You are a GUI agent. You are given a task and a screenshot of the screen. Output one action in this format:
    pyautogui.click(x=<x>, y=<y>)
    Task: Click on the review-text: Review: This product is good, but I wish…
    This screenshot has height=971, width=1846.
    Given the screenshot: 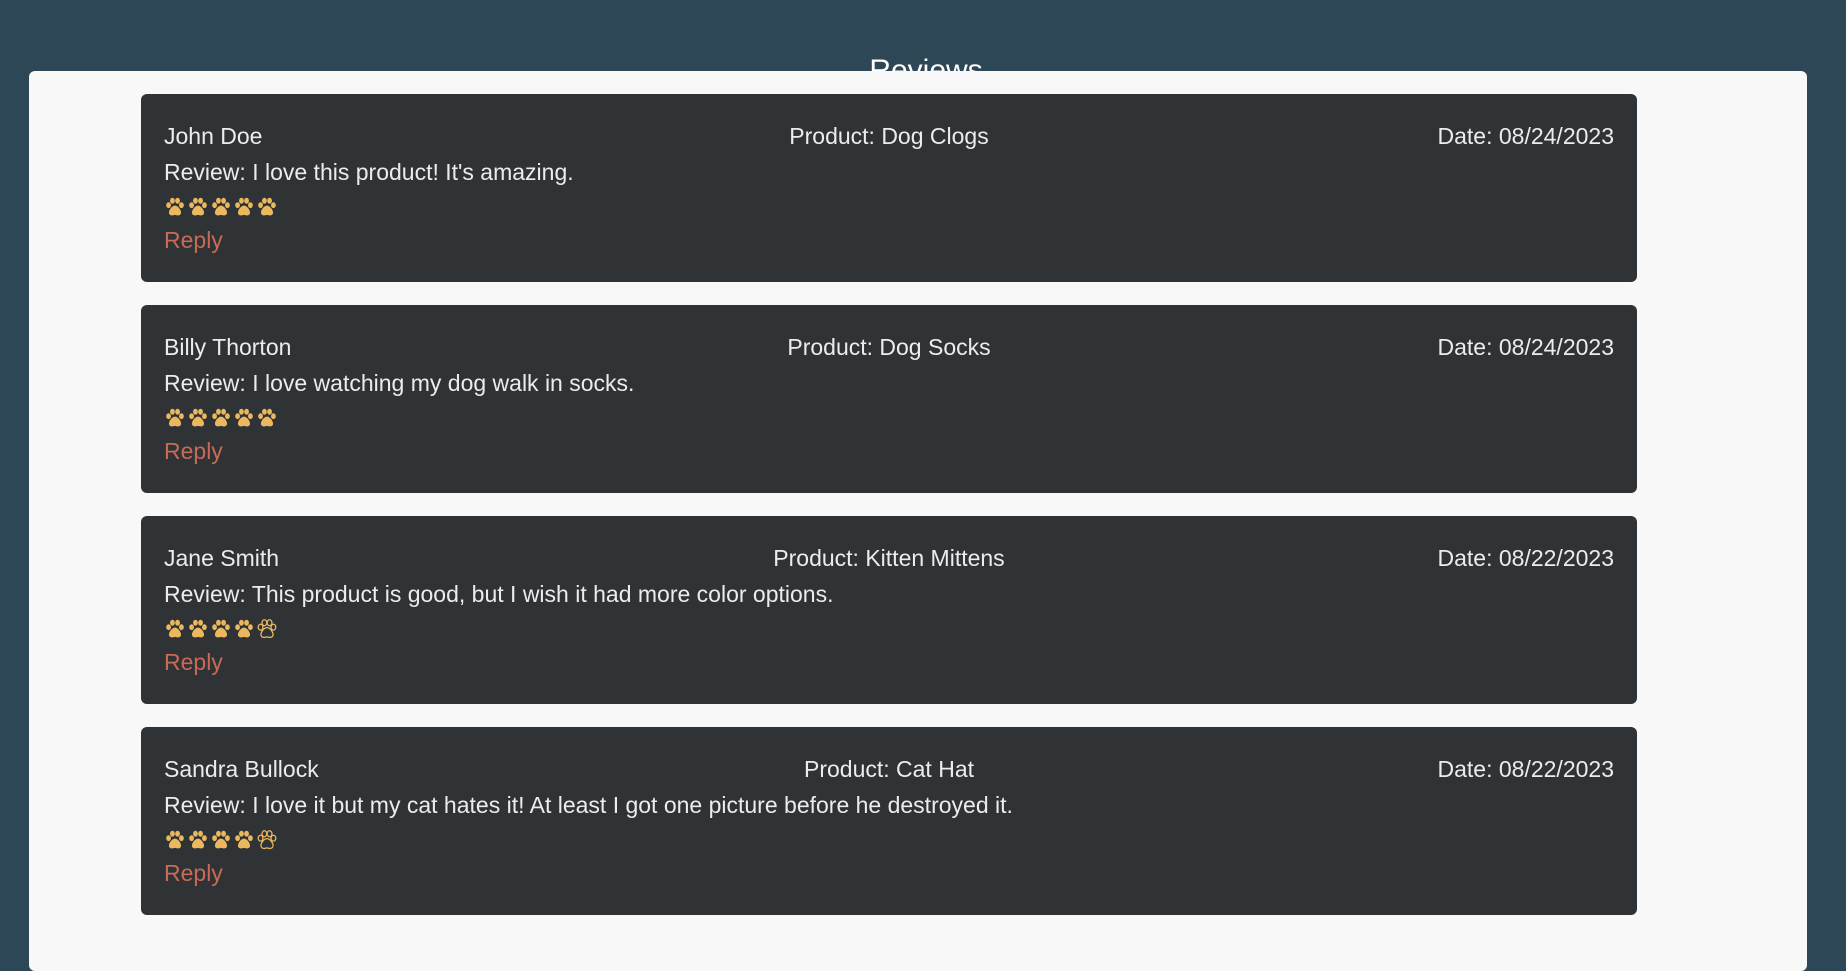 What is the action you would take?
    pyautogui.click(x=499, y=594)
    